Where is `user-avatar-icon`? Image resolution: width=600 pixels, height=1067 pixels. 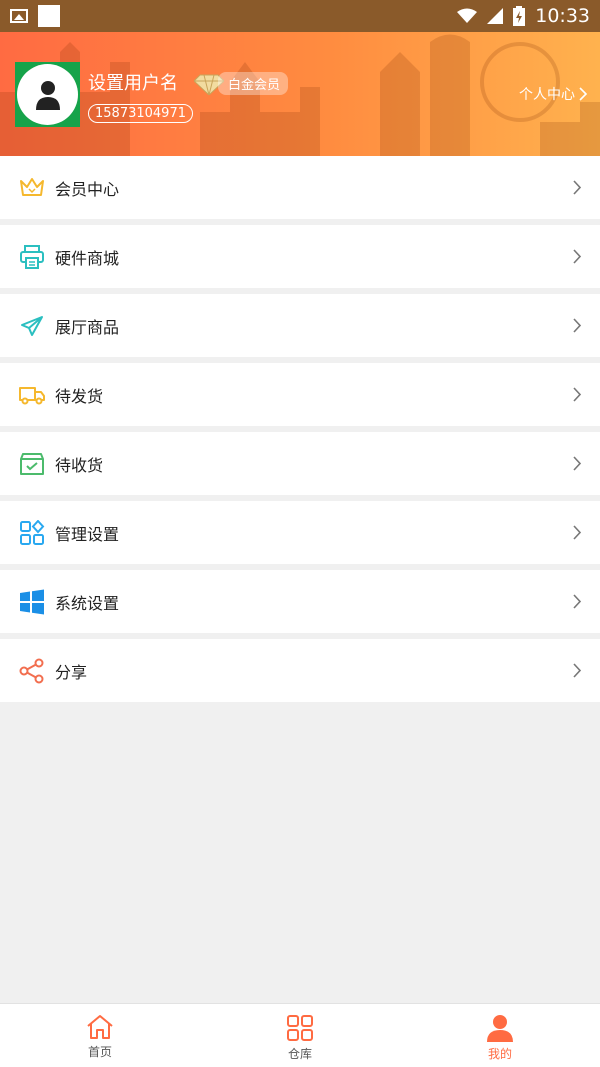 user-avatar-icon is located at coordinates (47, 95).